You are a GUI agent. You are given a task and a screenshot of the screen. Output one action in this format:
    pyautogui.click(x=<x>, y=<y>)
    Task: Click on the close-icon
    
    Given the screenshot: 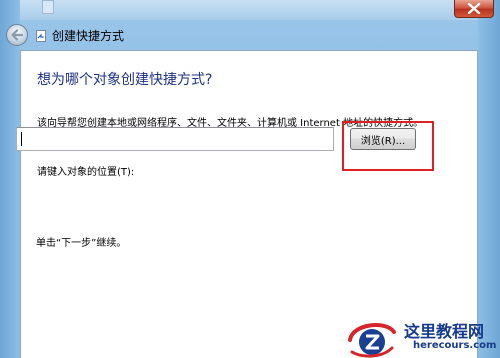 What is the action you would take?
    pyautogui.click(x=474, y=8)
    